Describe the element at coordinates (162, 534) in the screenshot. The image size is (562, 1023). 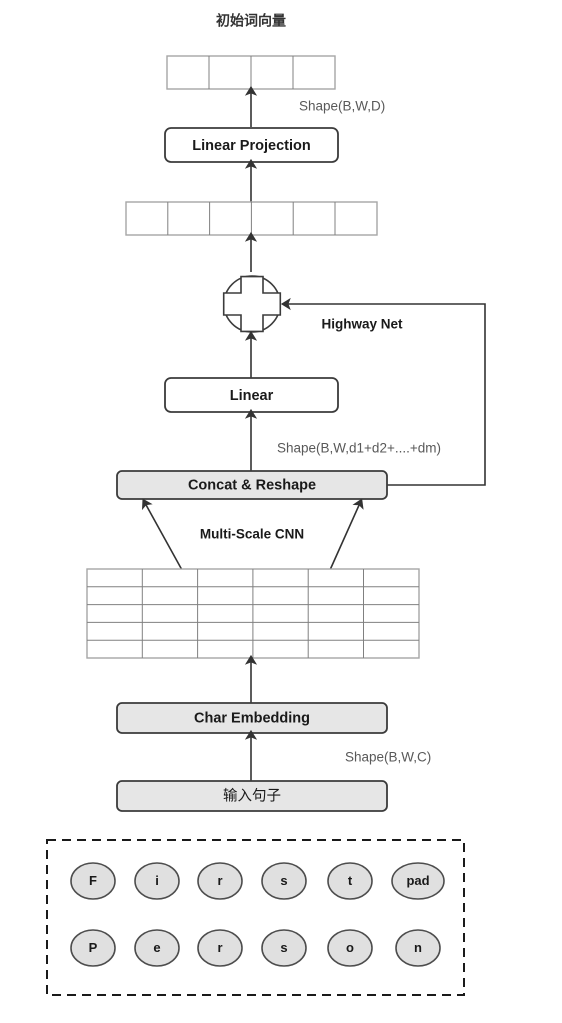
I see `arrow-cnn-left` at that location.